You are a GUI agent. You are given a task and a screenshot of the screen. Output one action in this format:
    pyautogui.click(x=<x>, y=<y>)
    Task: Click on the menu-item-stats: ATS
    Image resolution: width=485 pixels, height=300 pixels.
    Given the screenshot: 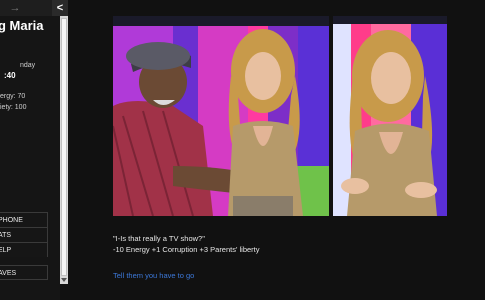 What is the action you would take?
    pyautogui.click(x=24, y=234)
    